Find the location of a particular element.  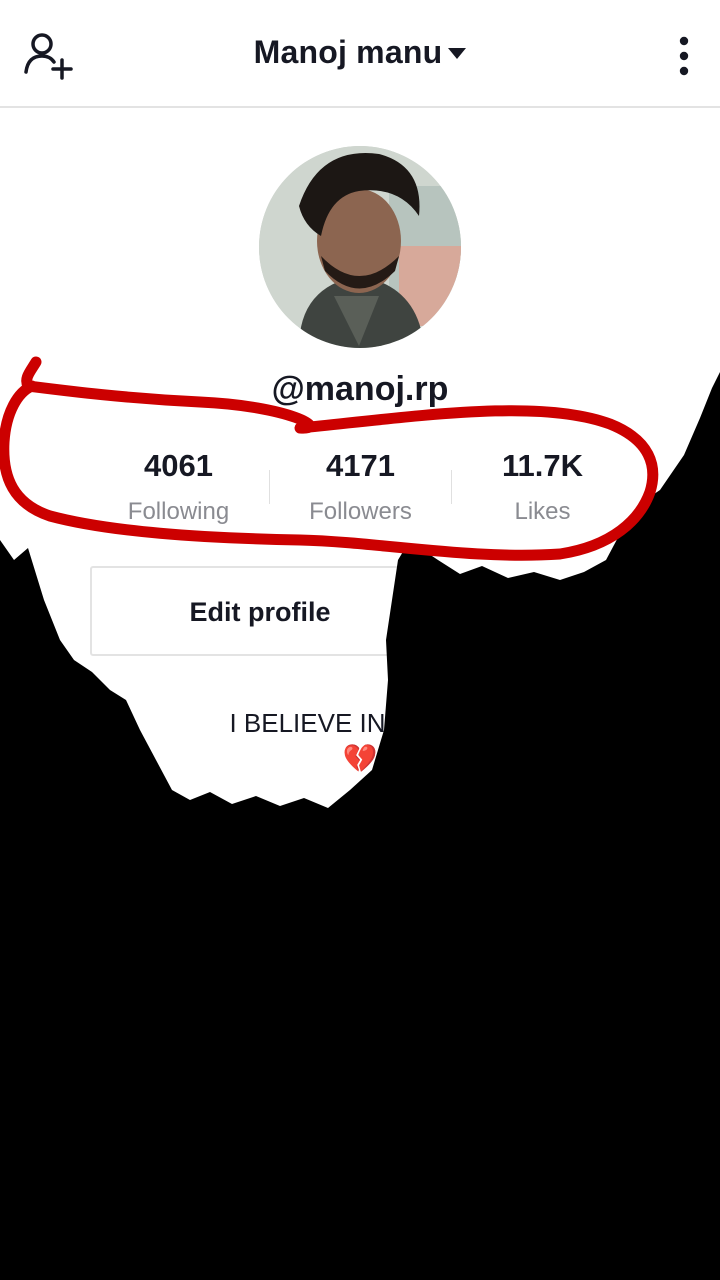

stat-label: Likes is located at coordinates (542, 511).